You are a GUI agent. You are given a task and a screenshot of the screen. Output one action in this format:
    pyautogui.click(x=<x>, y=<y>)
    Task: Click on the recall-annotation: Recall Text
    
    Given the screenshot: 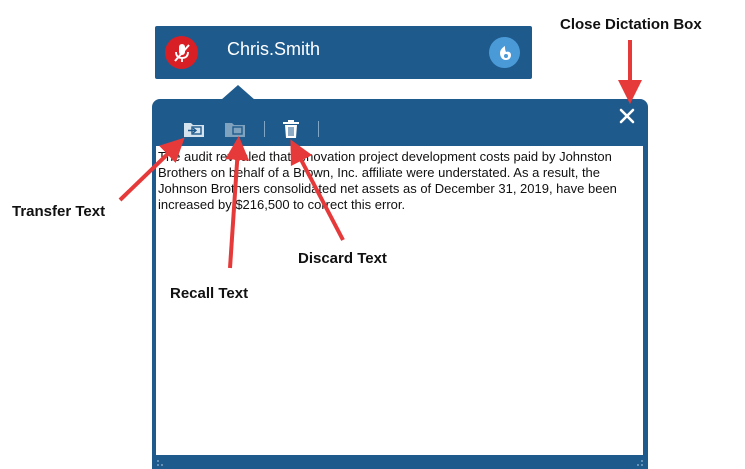 What is the action you would take?
    pyautogui.click(x=209, y=293)
    